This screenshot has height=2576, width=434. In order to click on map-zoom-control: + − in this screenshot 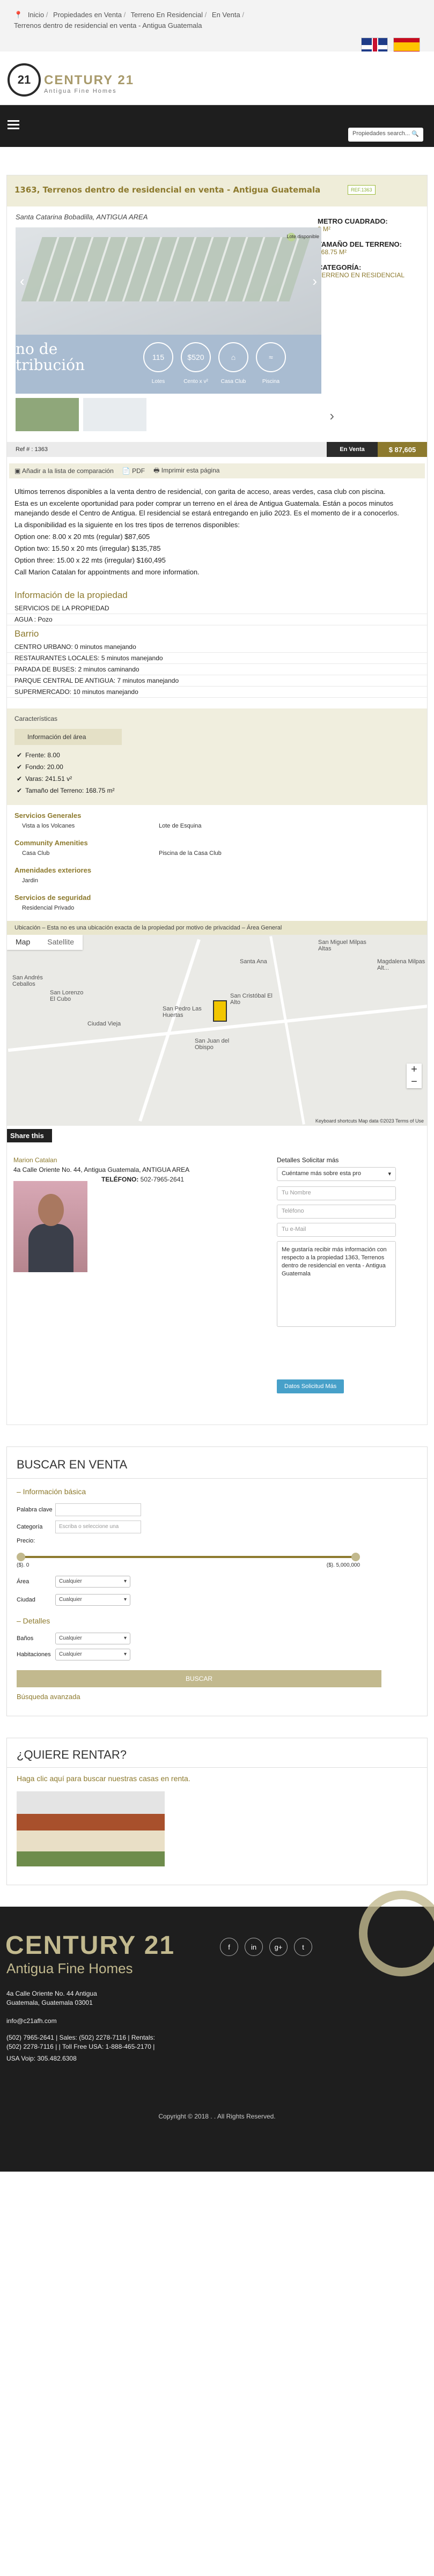, I will do `click(414, 1076)`.